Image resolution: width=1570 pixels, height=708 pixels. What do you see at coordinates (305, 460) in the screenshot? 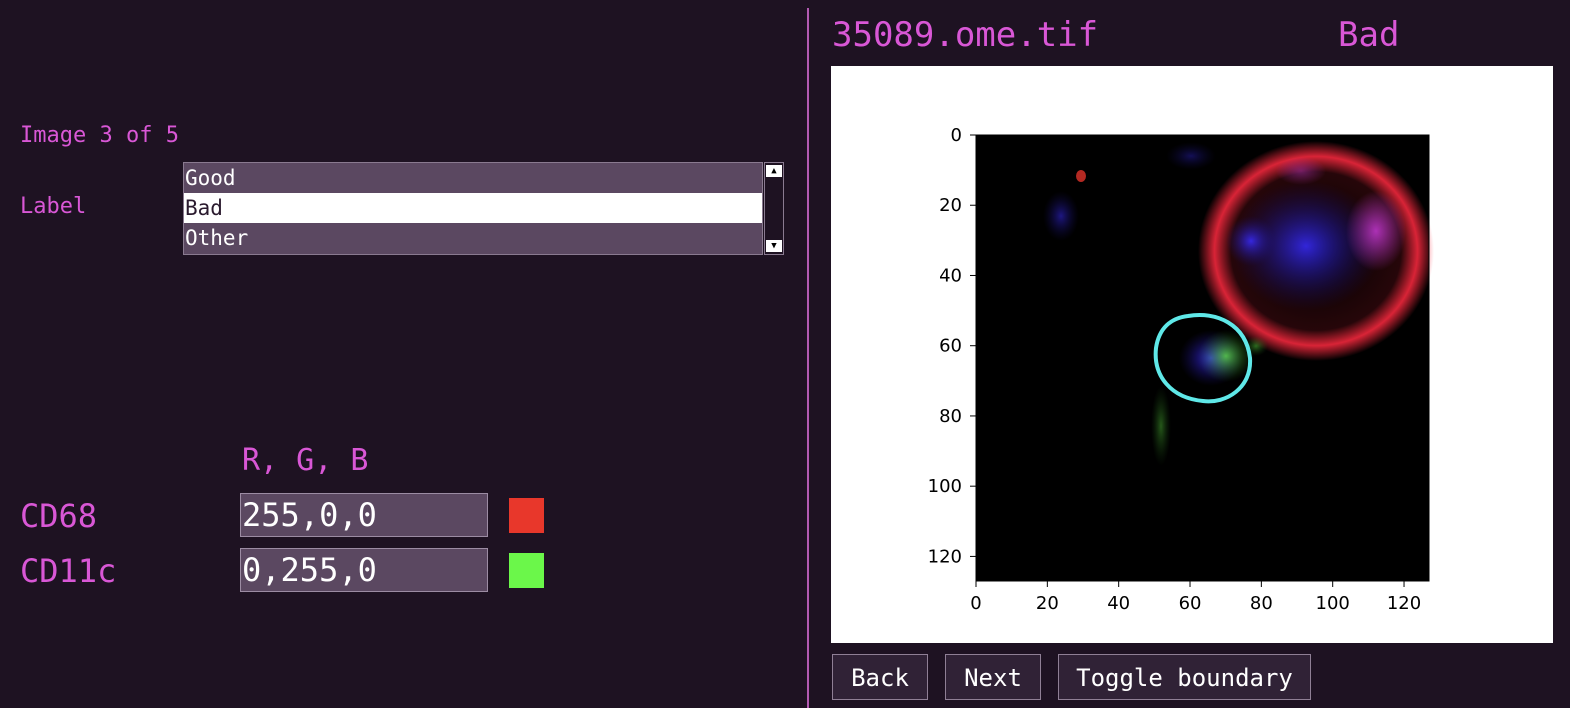
I see `rgb-header: R, G, B` at bounding box center [305, 460].